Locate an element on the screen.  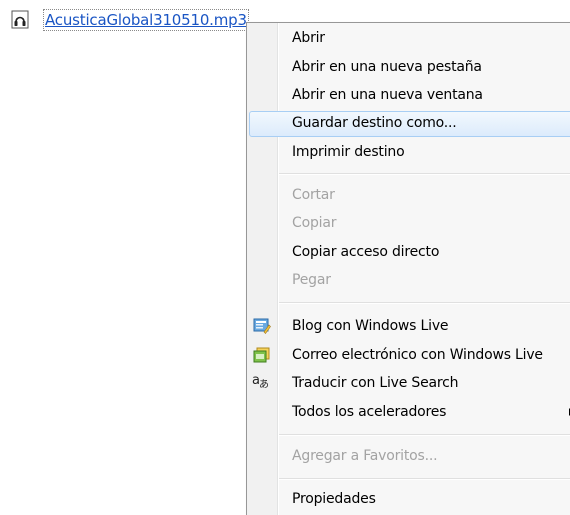
menu-item-correo-windows-live: Correo electrónico con Windows Live is located at coordinates (409, 356).